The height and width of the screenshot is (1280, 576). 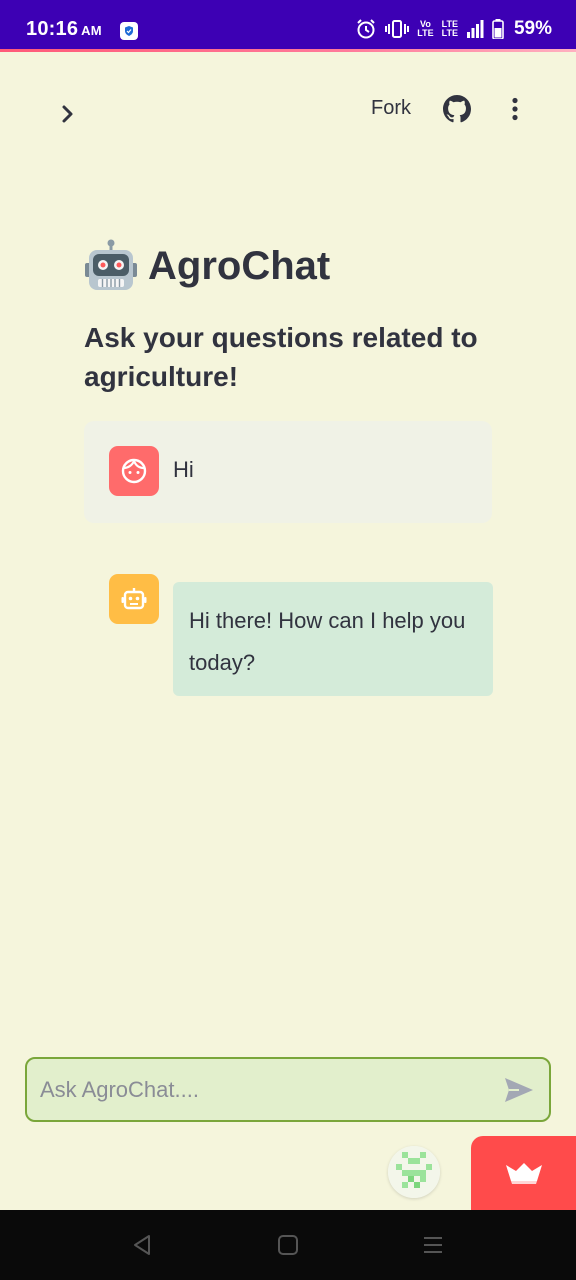 I want to click on user-message-text: Hi, so click(x=183, y=469).